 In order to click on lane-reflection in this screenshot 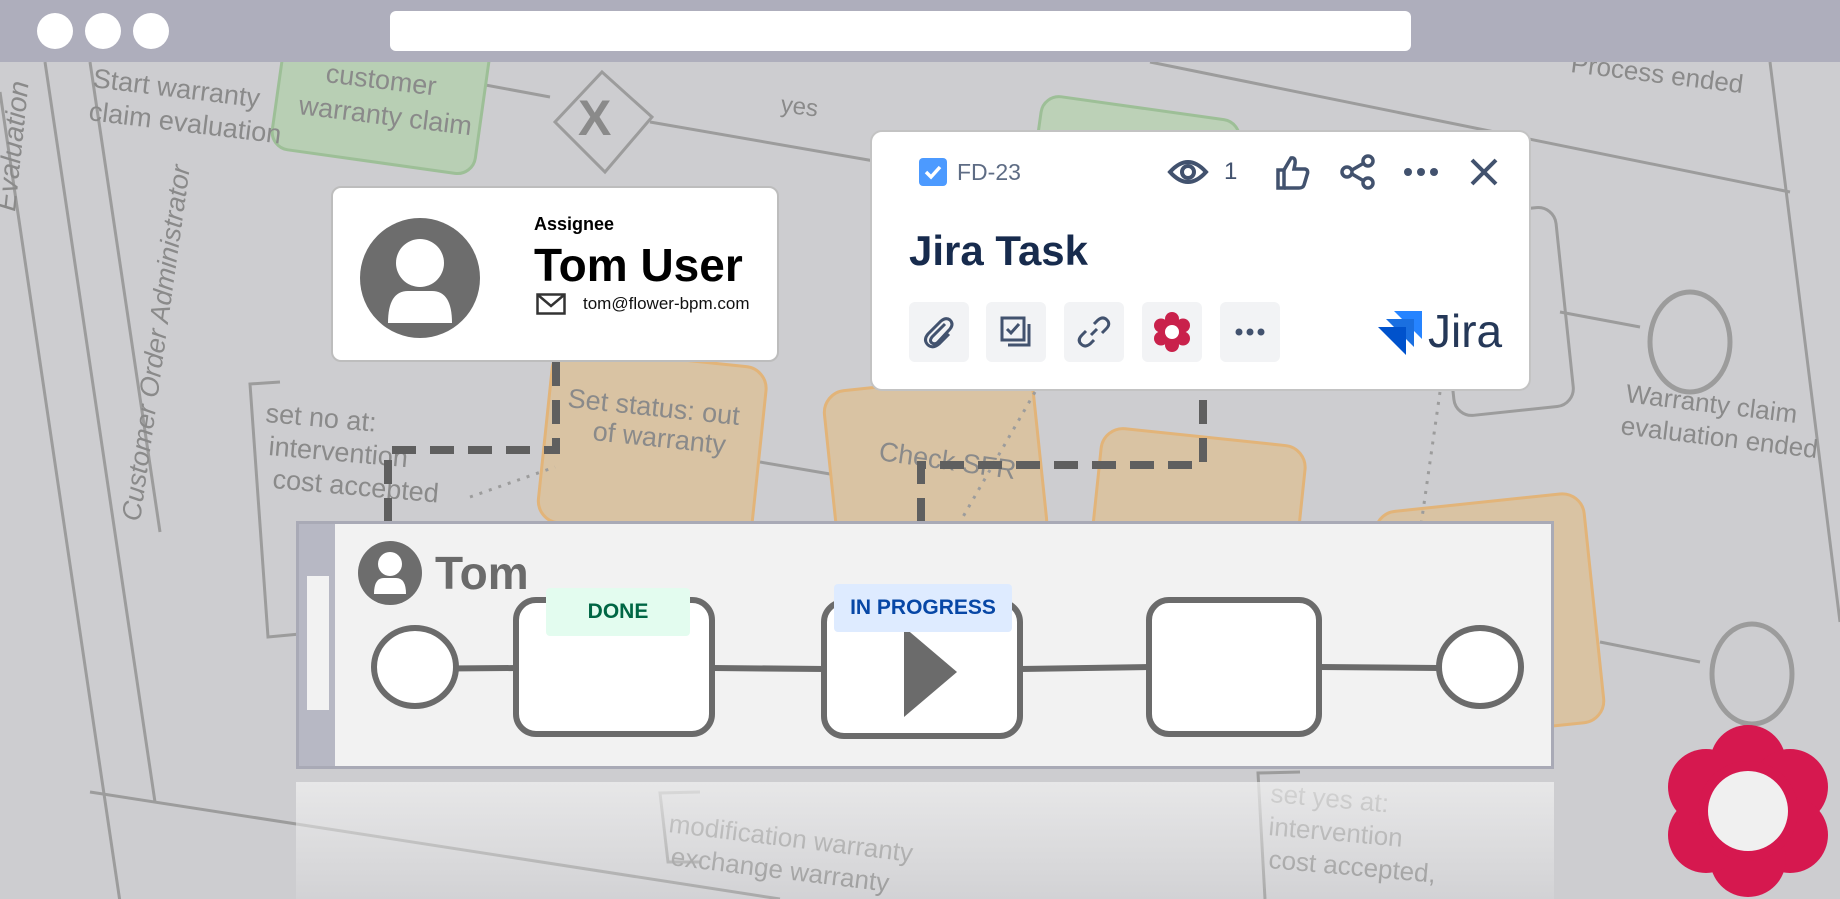, I will do `click(925, 840)`.